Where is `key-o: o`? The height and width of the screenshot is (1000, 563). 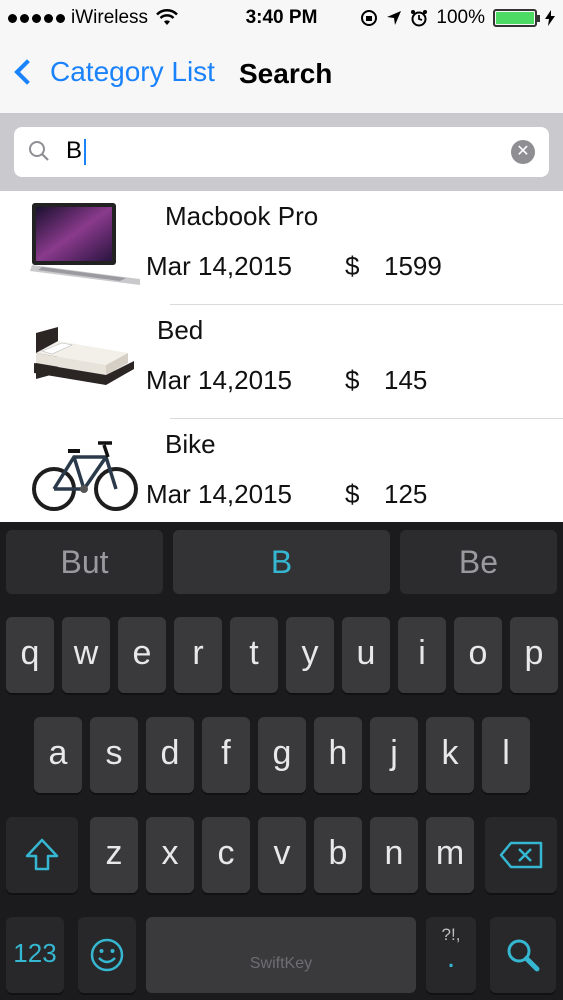 key-o: o is located at coordinates (478, 655).